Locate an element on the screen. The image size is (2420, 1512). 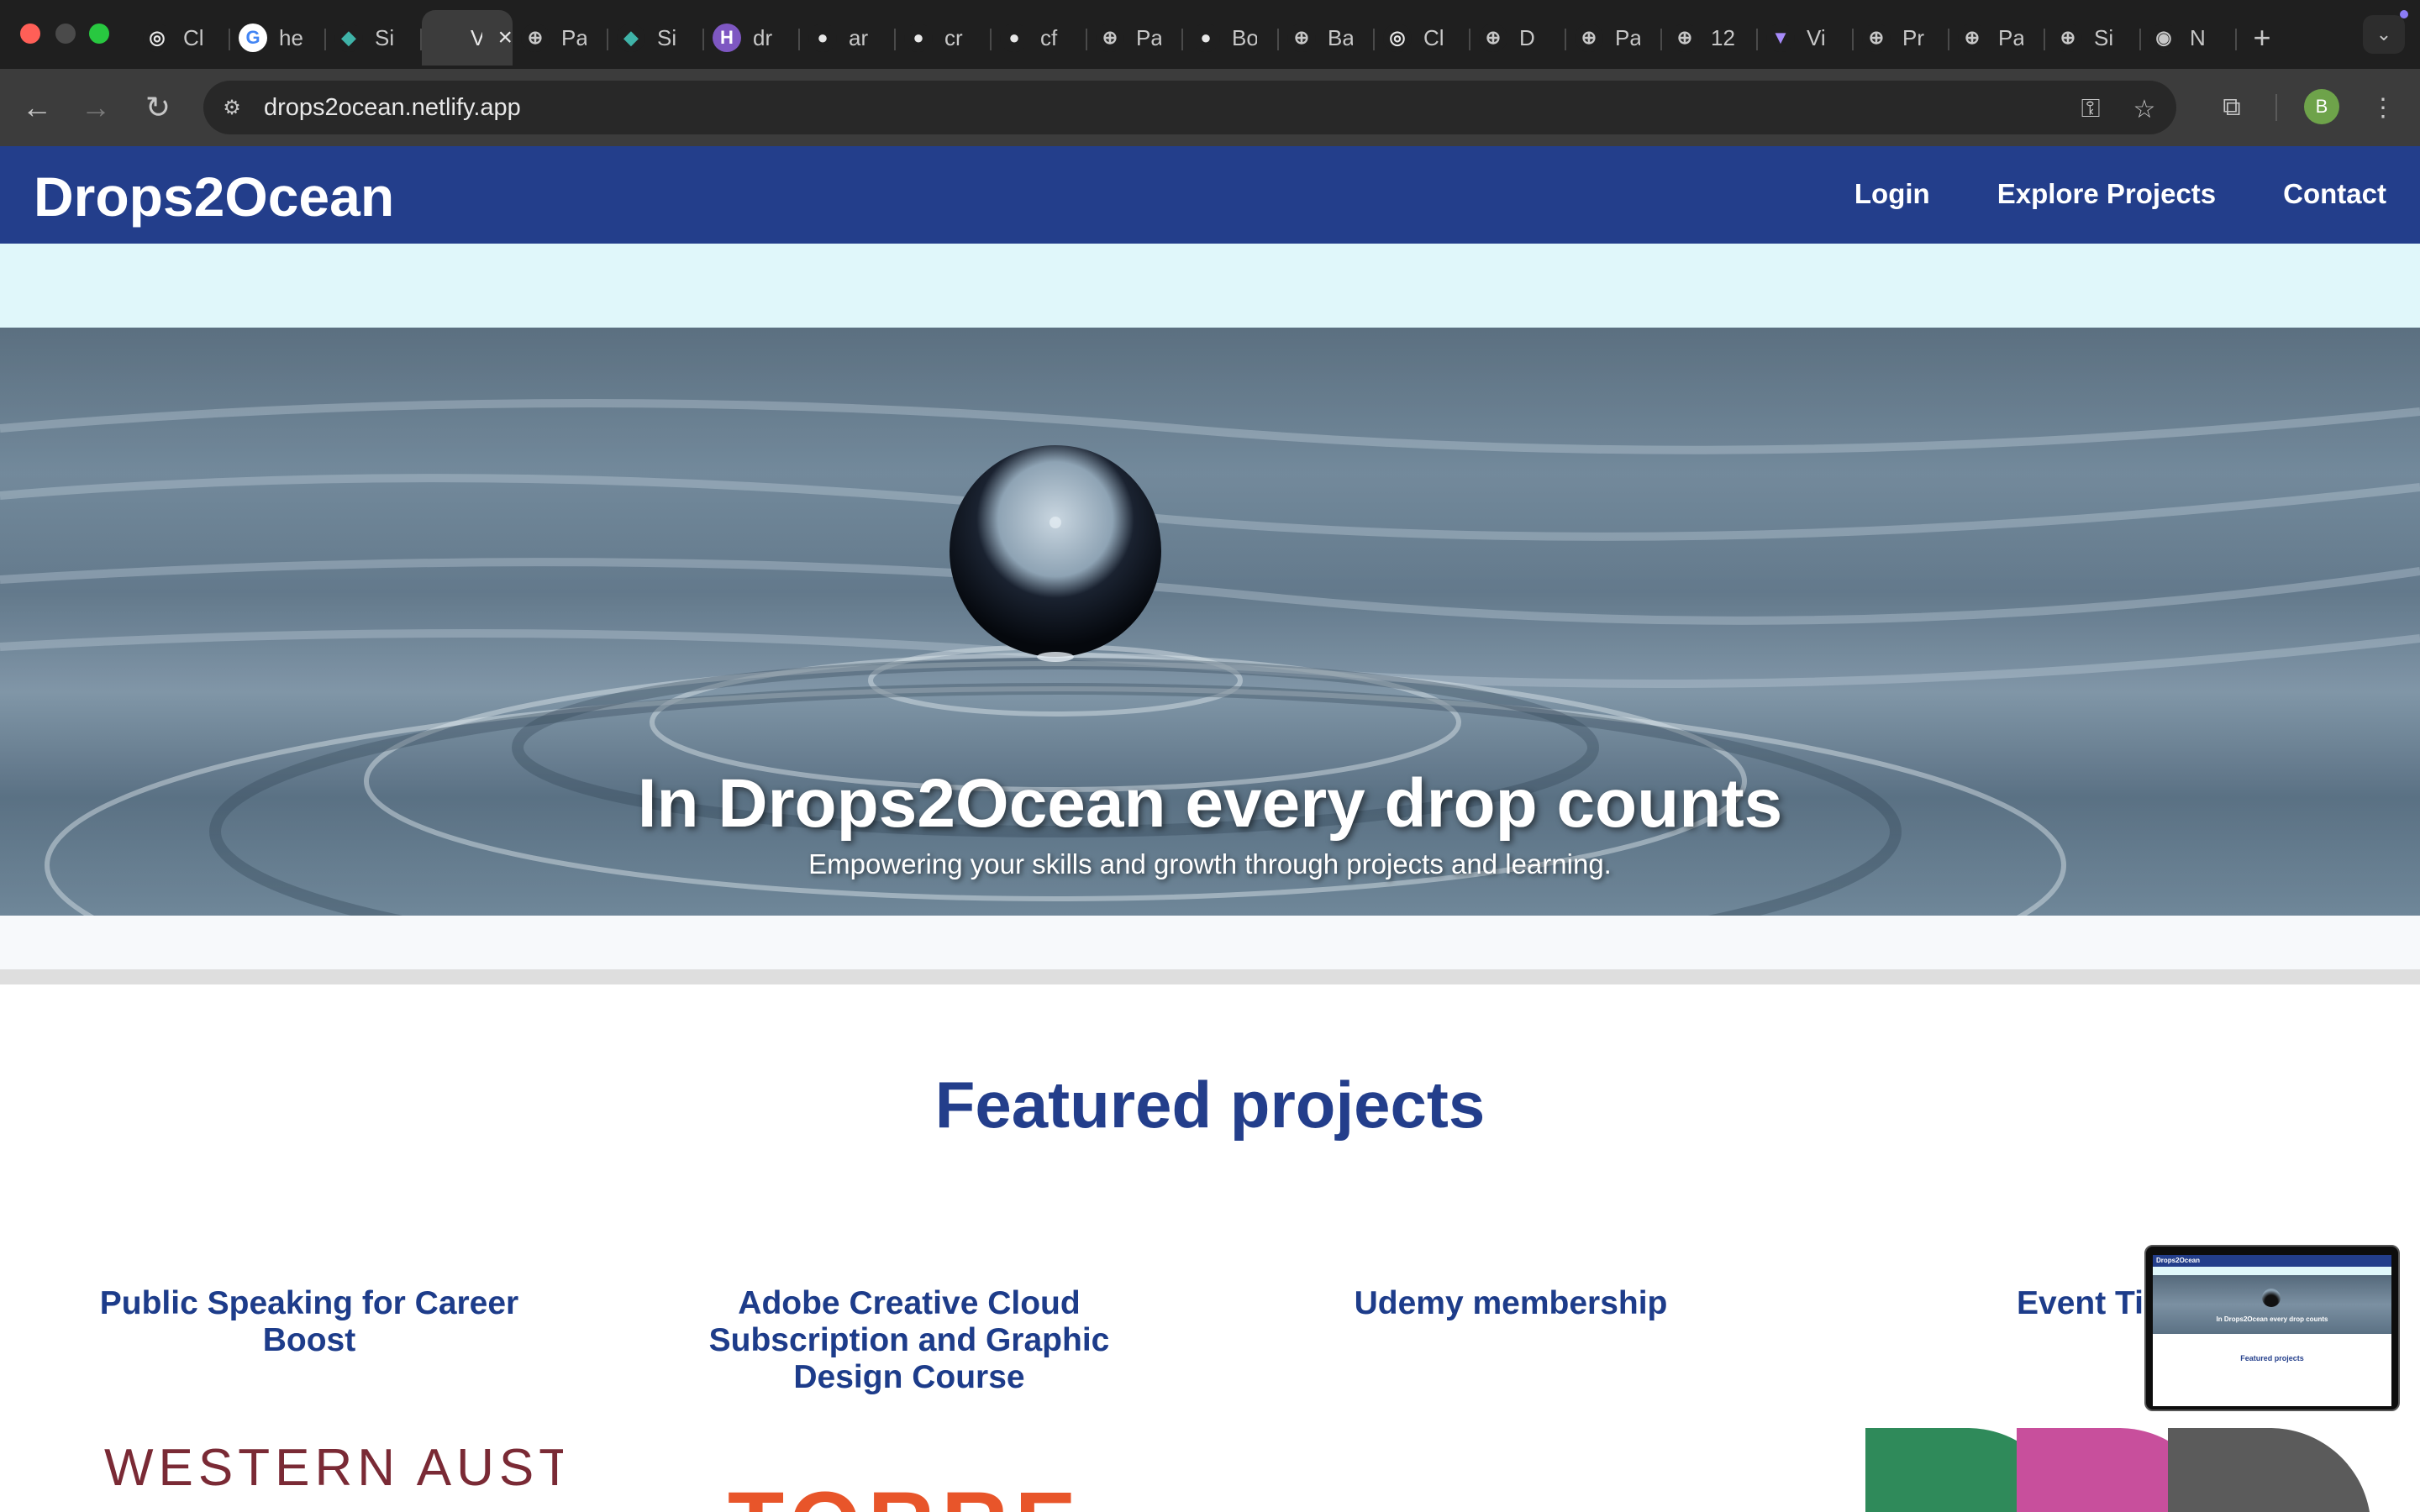
tab-title: 12 is located at coordinates (1723, 37).